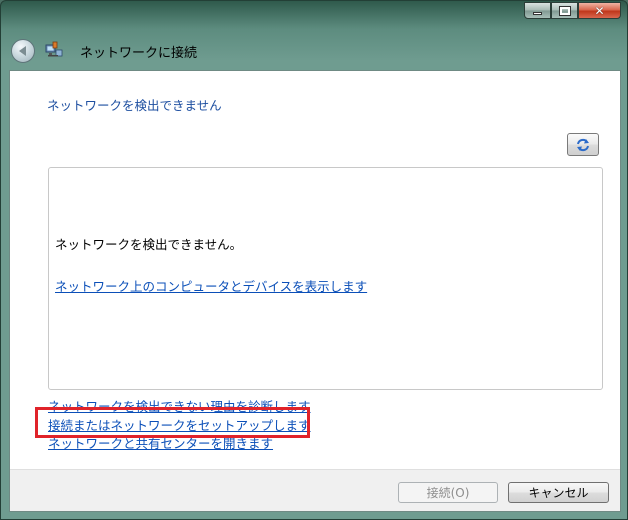  What do you see at coordinates (139, 53) in the screenshot?
I see `window-title: ネットワークに接続` at bounding box center [139, 53].